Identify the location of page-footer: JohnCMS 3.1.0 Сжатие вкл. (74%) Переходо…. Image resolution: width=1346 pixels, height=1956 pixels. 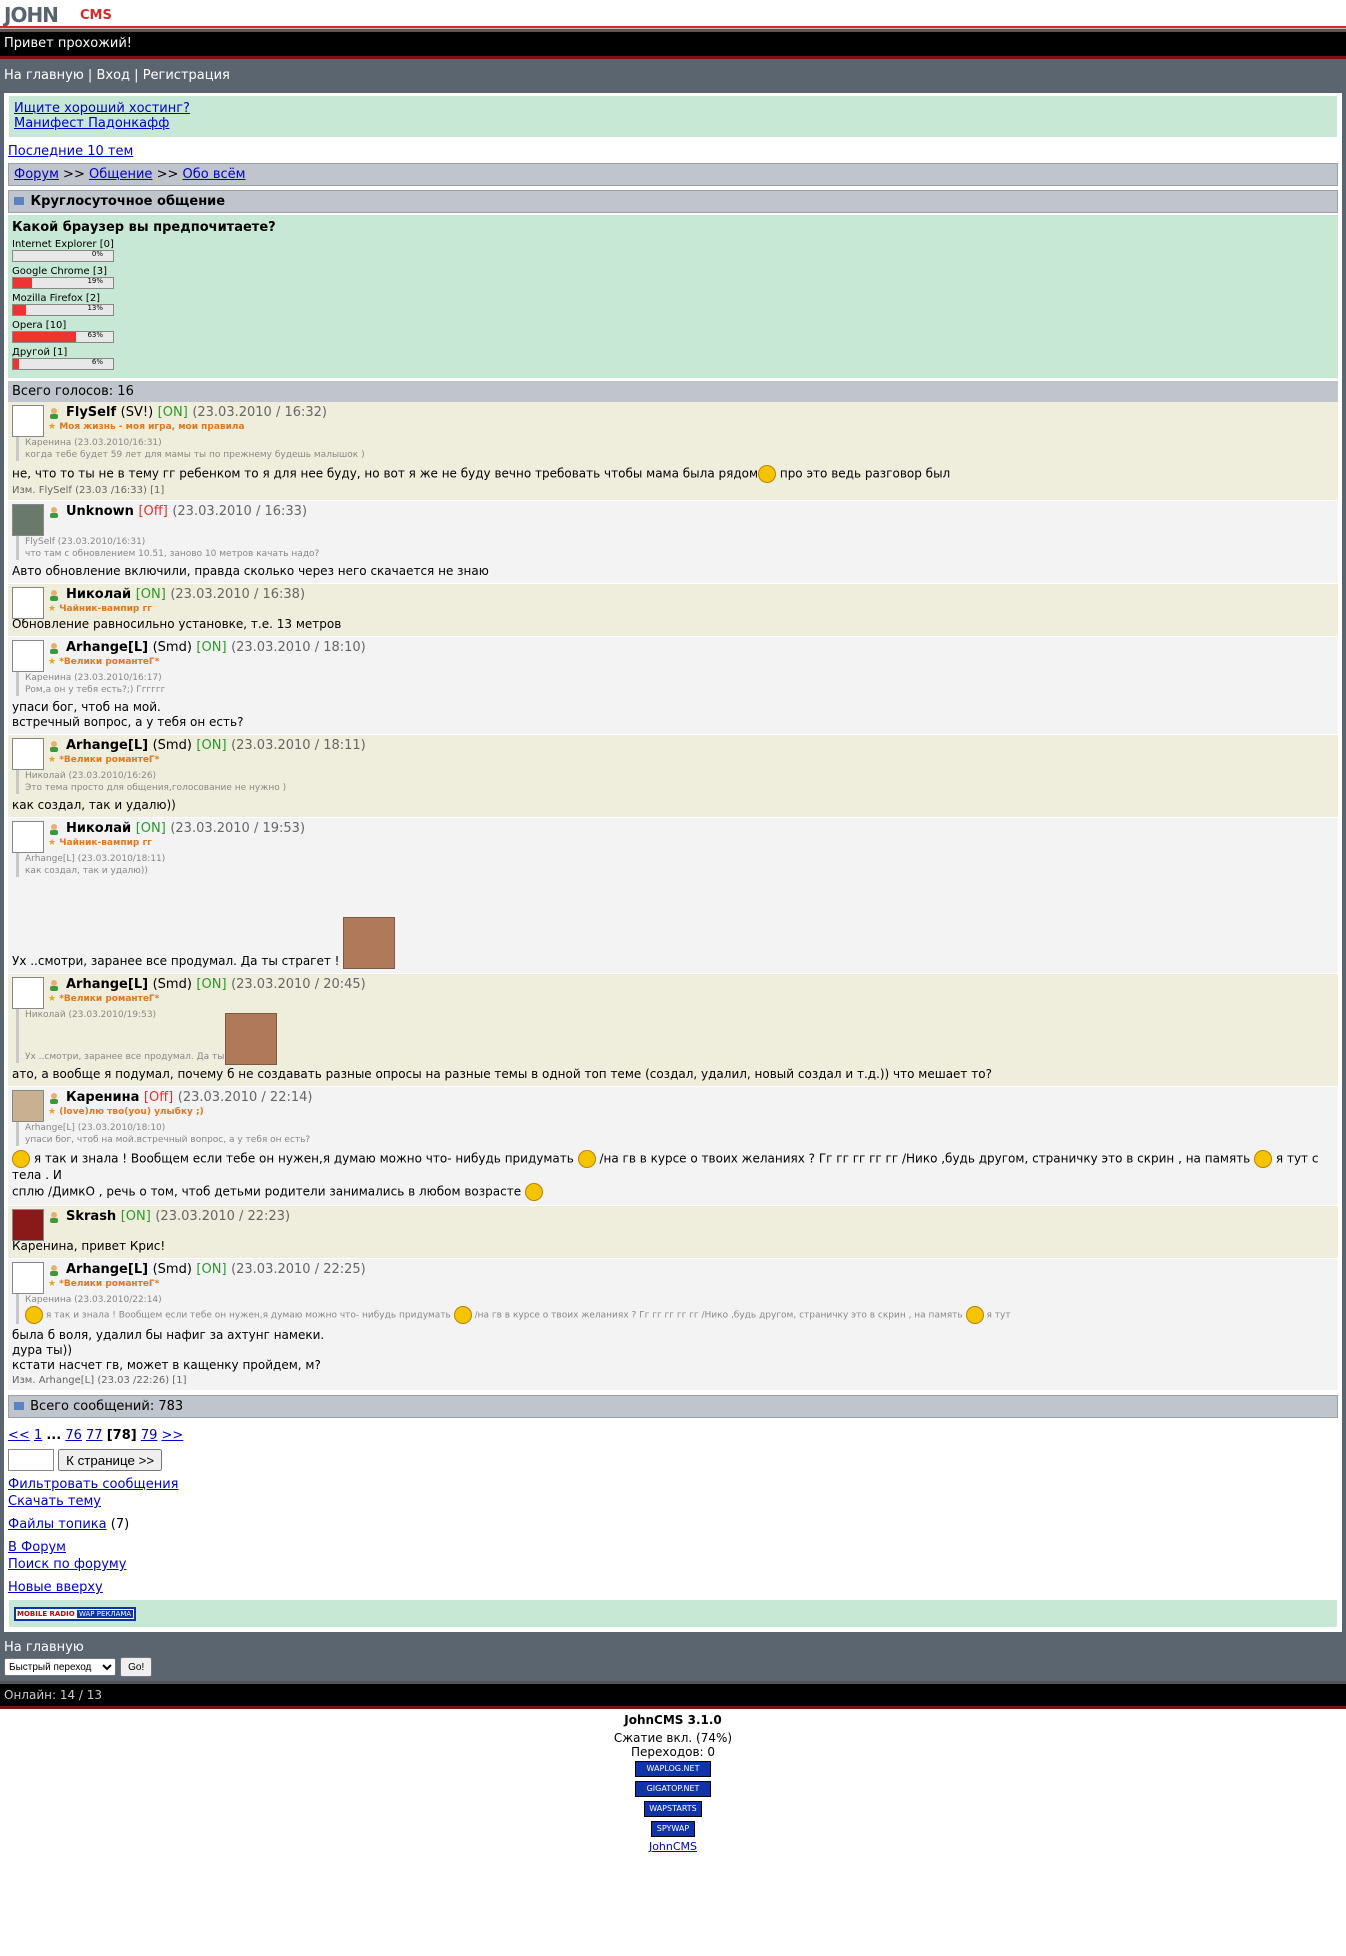
(673, 1781).